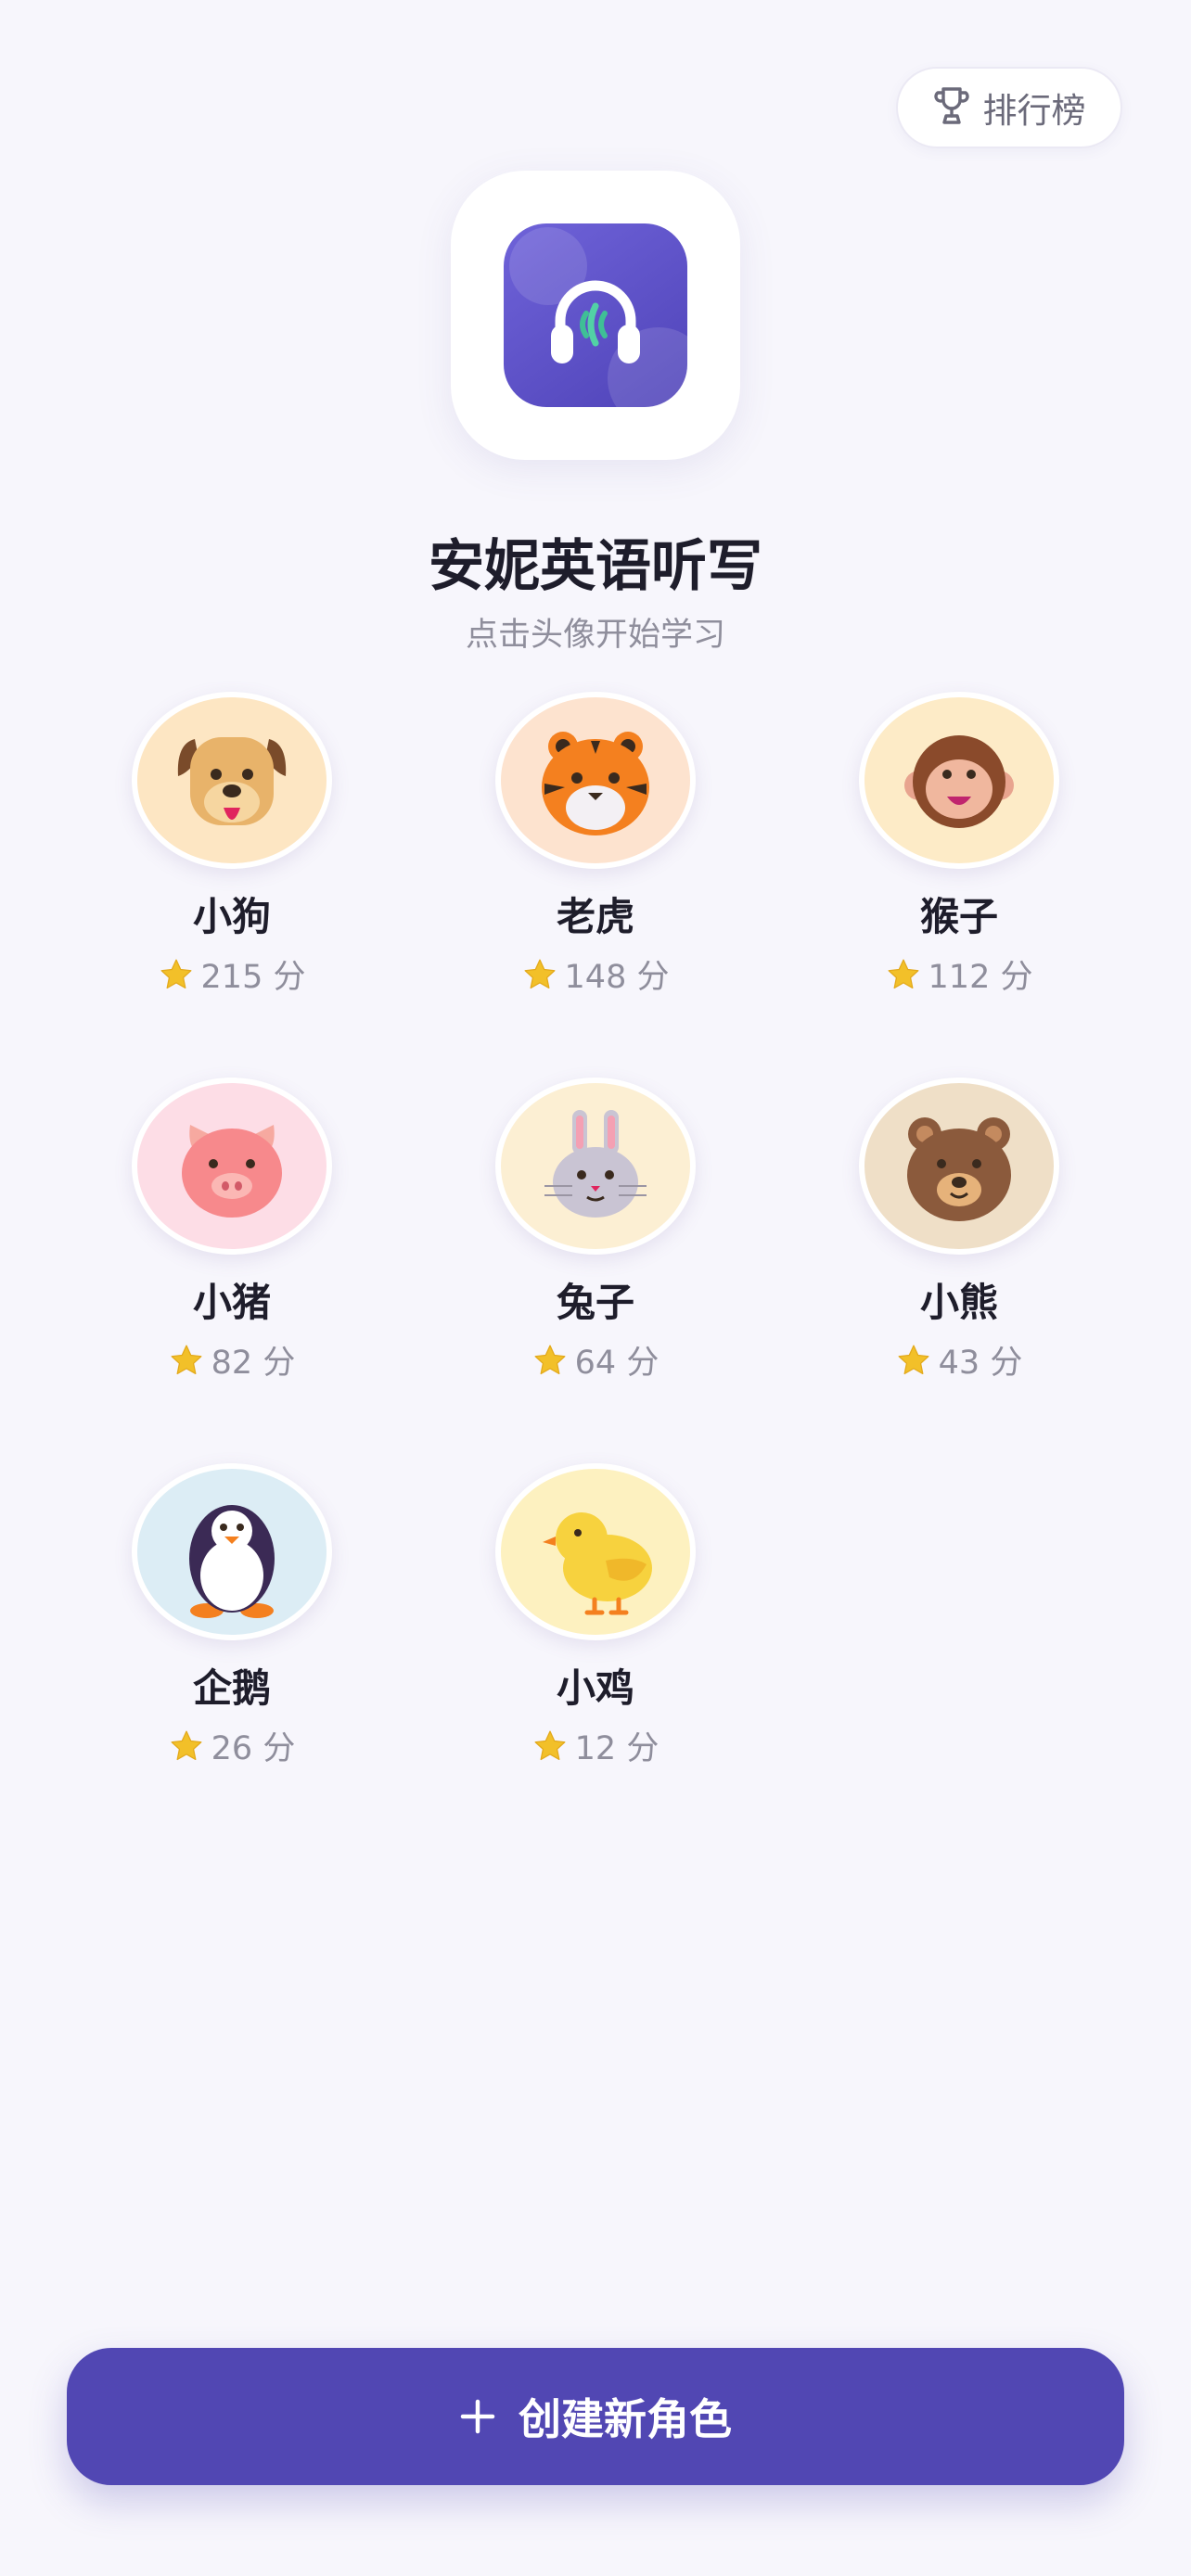  I want to click on character-card-penguin: 企鹅 26 分, so click(232, 1616).